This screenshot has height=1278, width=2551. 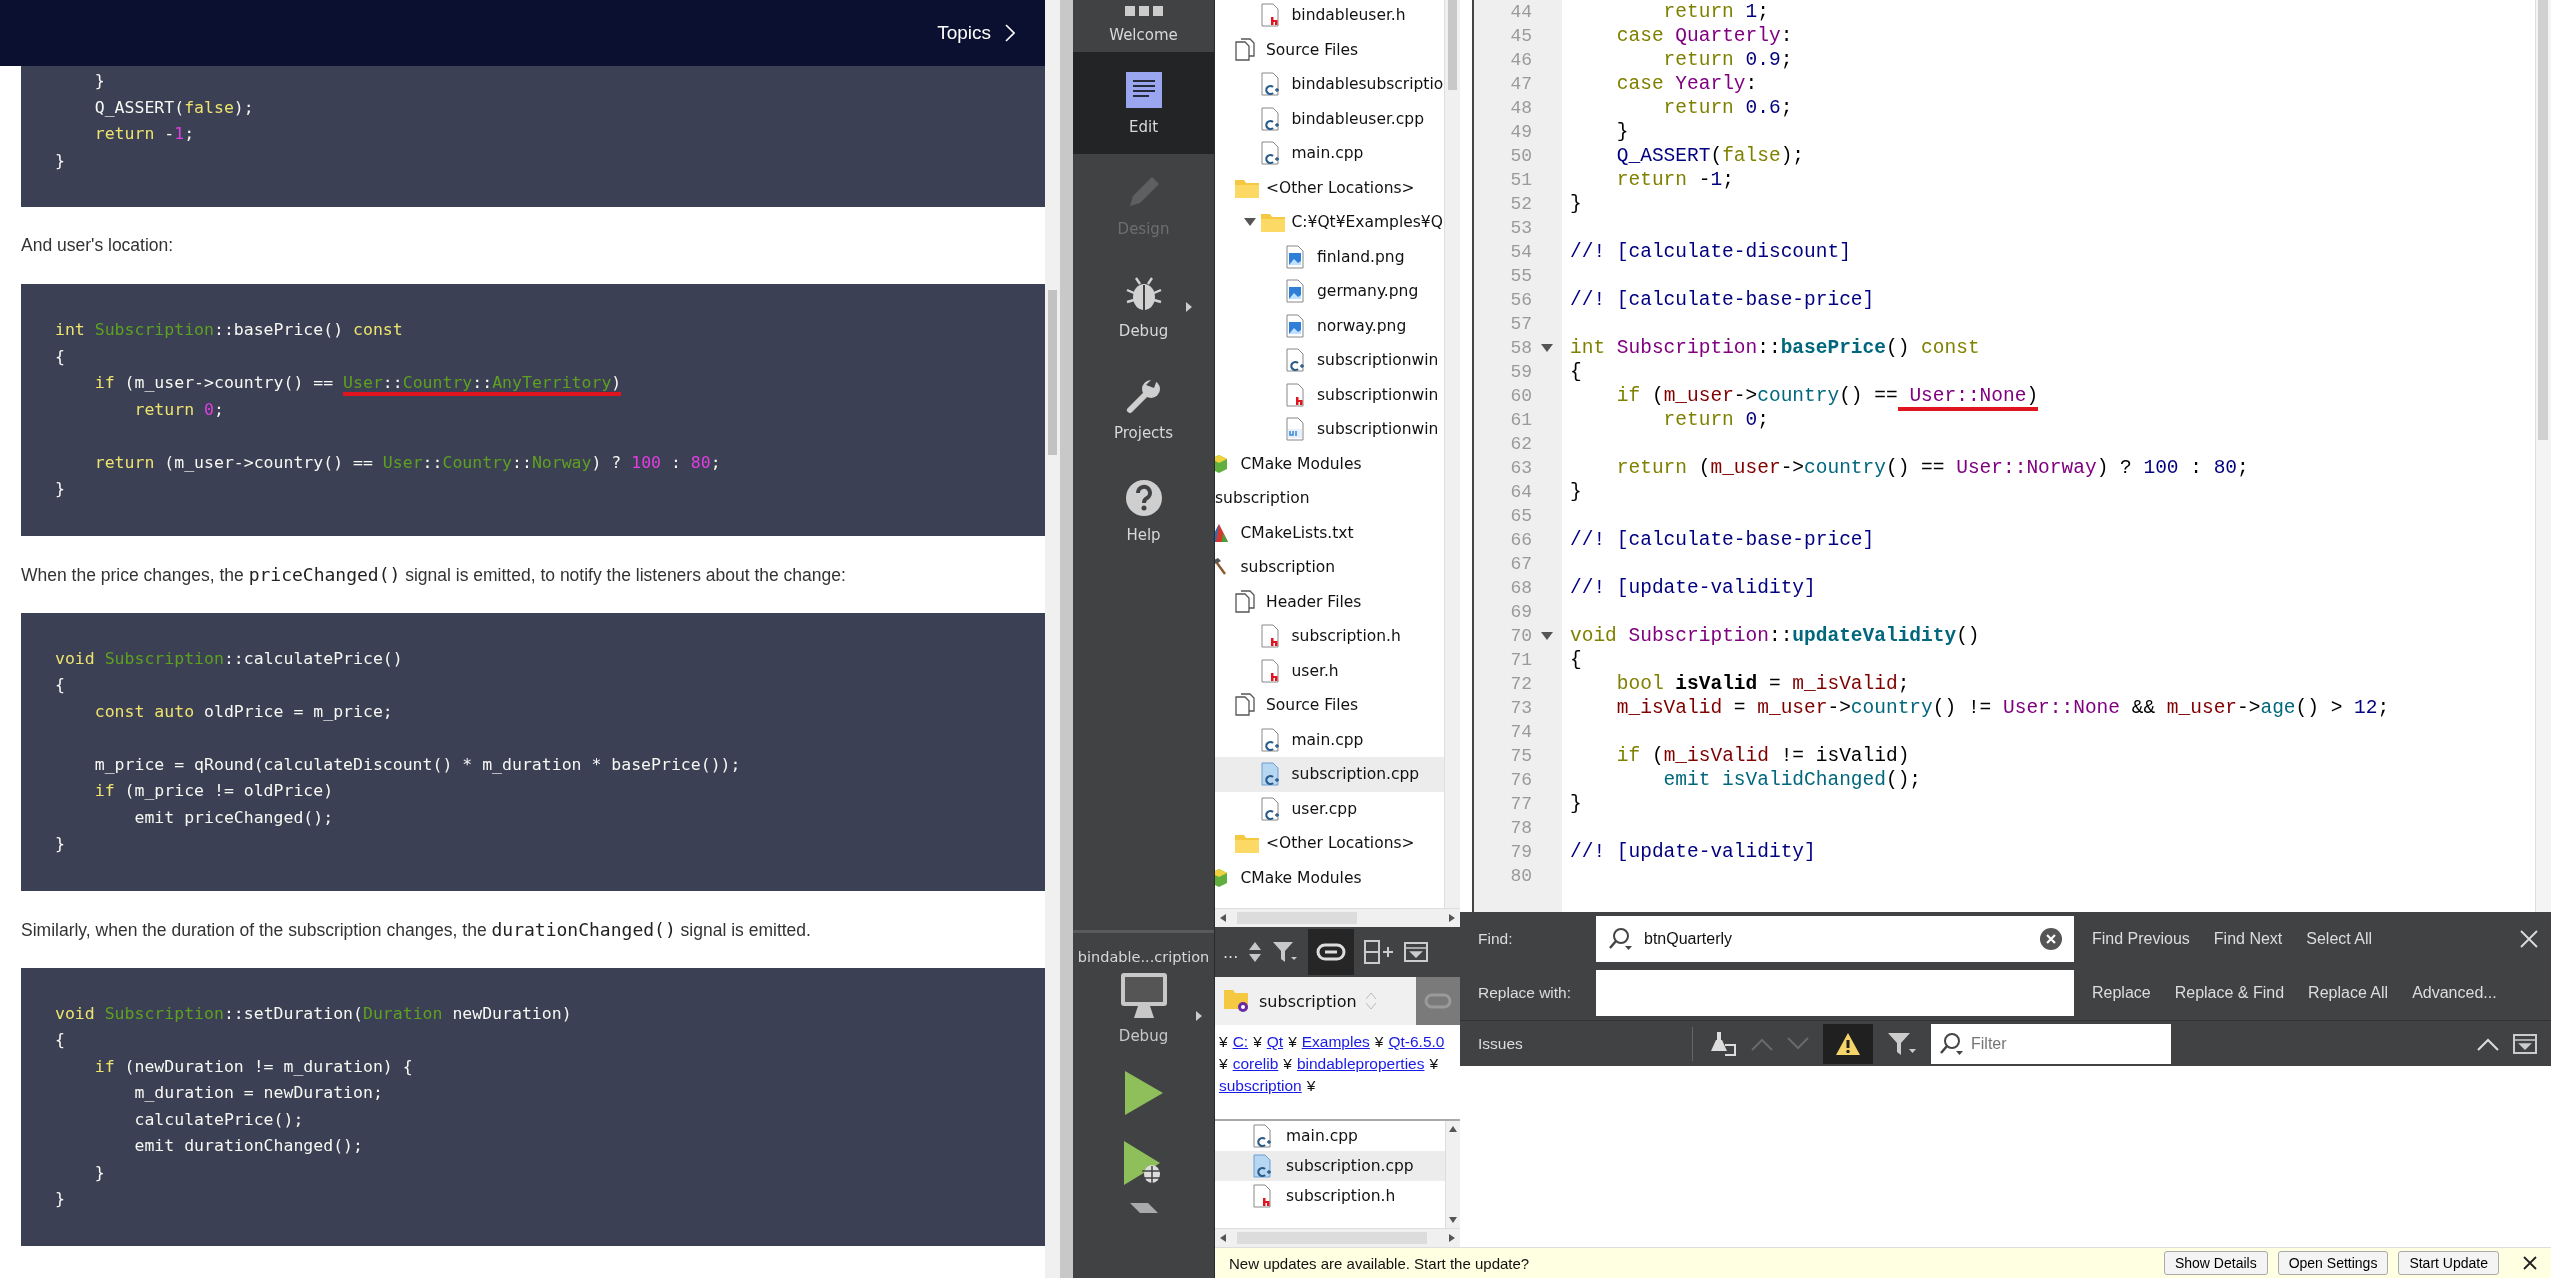 I want to click on code-line: return -1;, so click(x=1674, y=180).